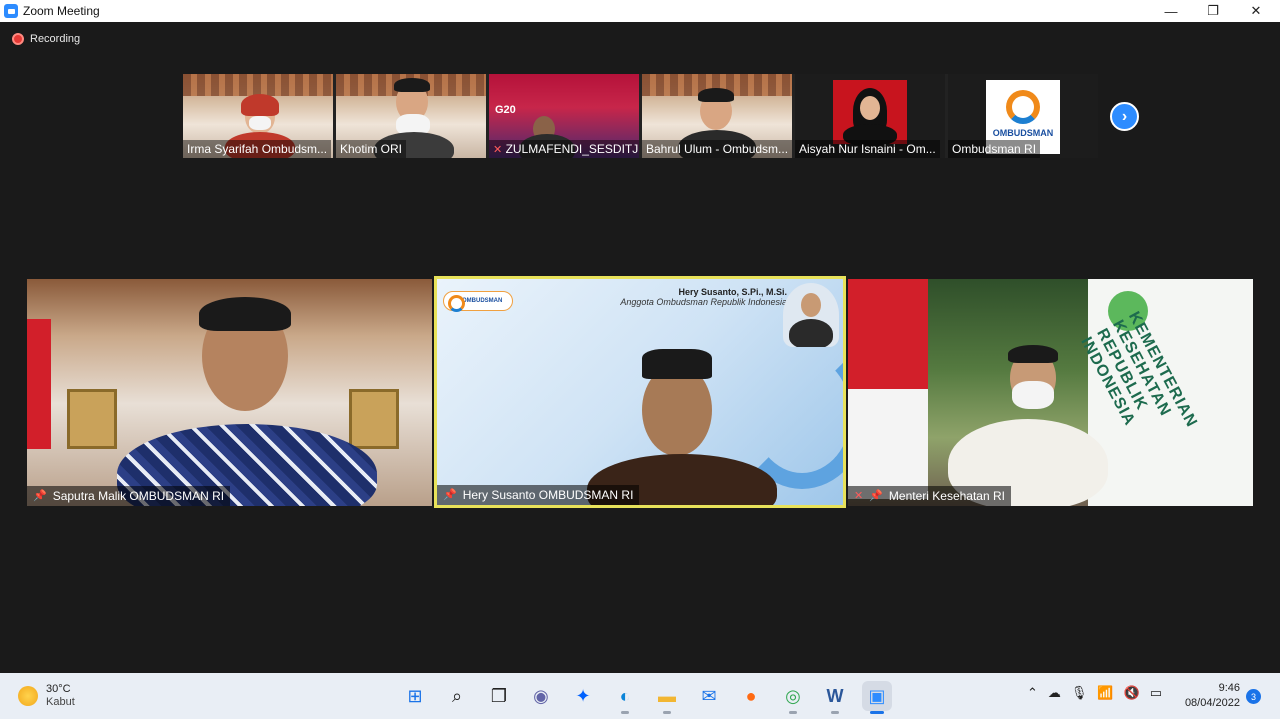  I want to click on close-button: ✕, so click(1256, 11).